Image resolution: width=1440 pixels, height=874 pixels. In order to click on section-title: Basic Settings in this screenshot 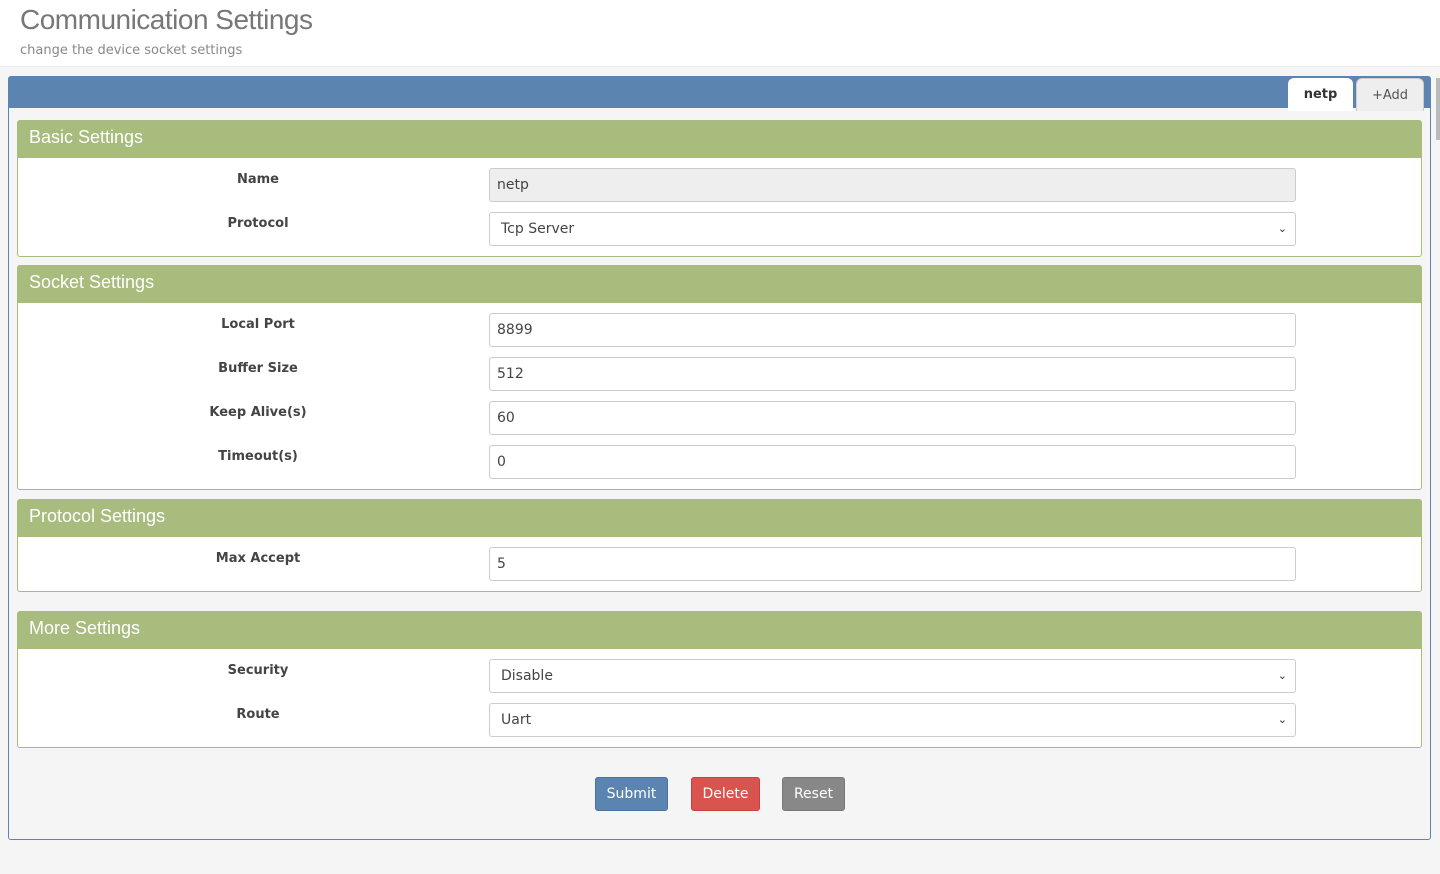, I will do `click(719, 139)`.